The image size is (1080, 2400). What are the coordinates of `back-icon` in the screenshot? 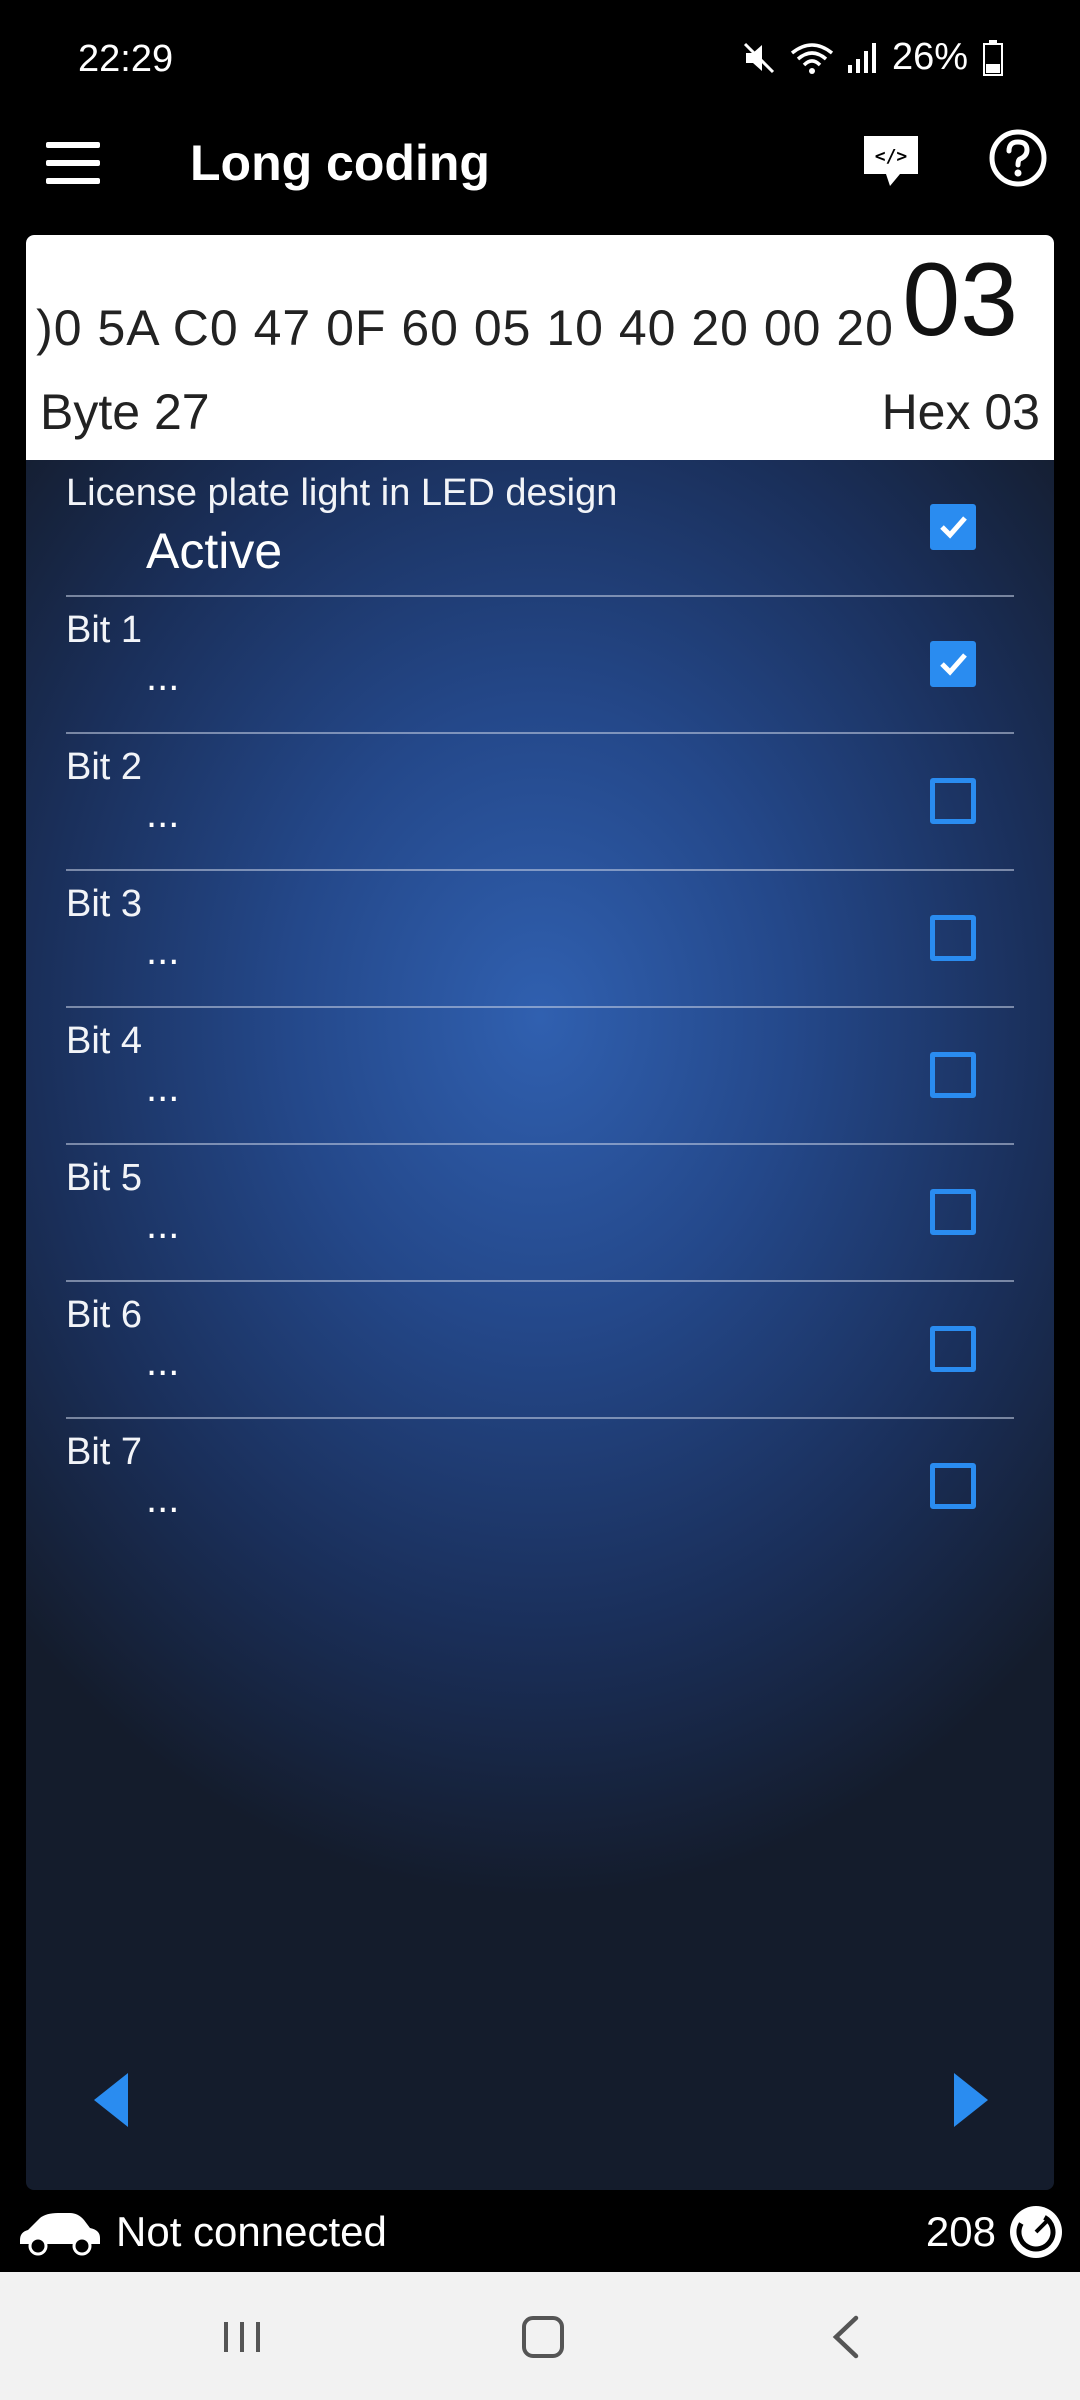 It's located at (846, 2337).